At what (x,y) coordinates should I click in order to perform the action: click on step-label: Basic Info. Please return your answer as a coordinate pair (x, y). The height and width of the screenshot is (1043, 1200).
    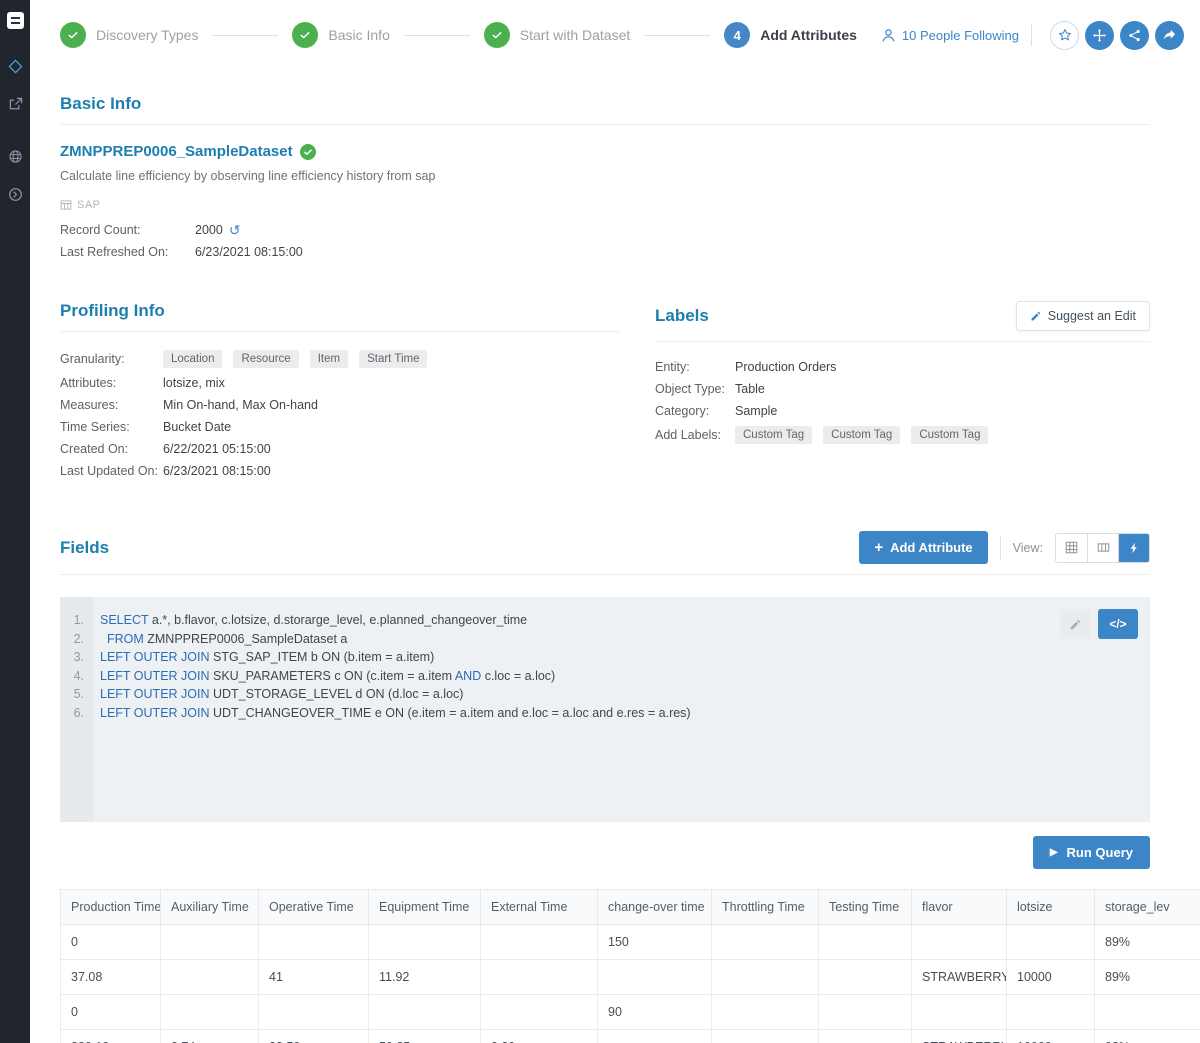
    Looking at the image, I should click on (359, 35).